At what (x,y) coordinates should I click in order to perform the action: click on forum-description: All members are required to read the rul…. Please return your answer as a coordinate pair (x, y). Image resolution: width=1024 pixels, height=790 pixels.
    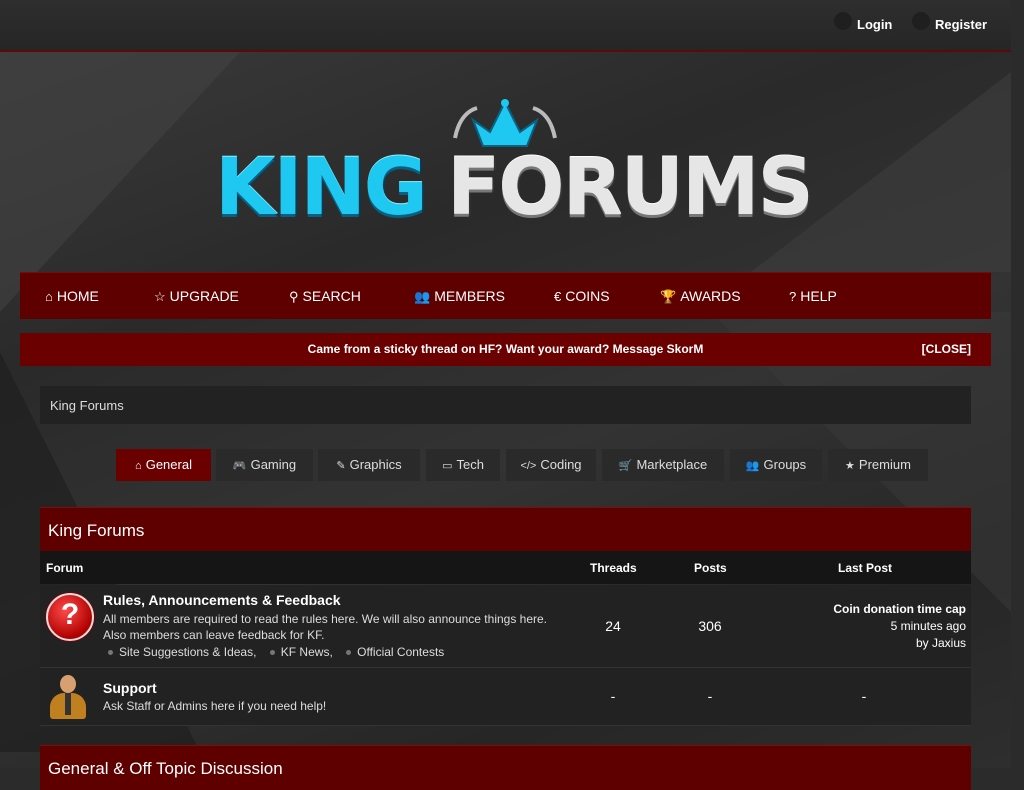
    Looking at the image, I should click on (325, 627).